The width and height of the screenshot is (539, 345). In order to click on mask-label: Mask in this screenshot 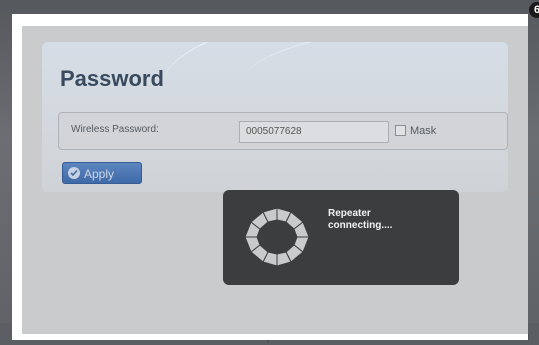, I will do `click(423, 131)`.